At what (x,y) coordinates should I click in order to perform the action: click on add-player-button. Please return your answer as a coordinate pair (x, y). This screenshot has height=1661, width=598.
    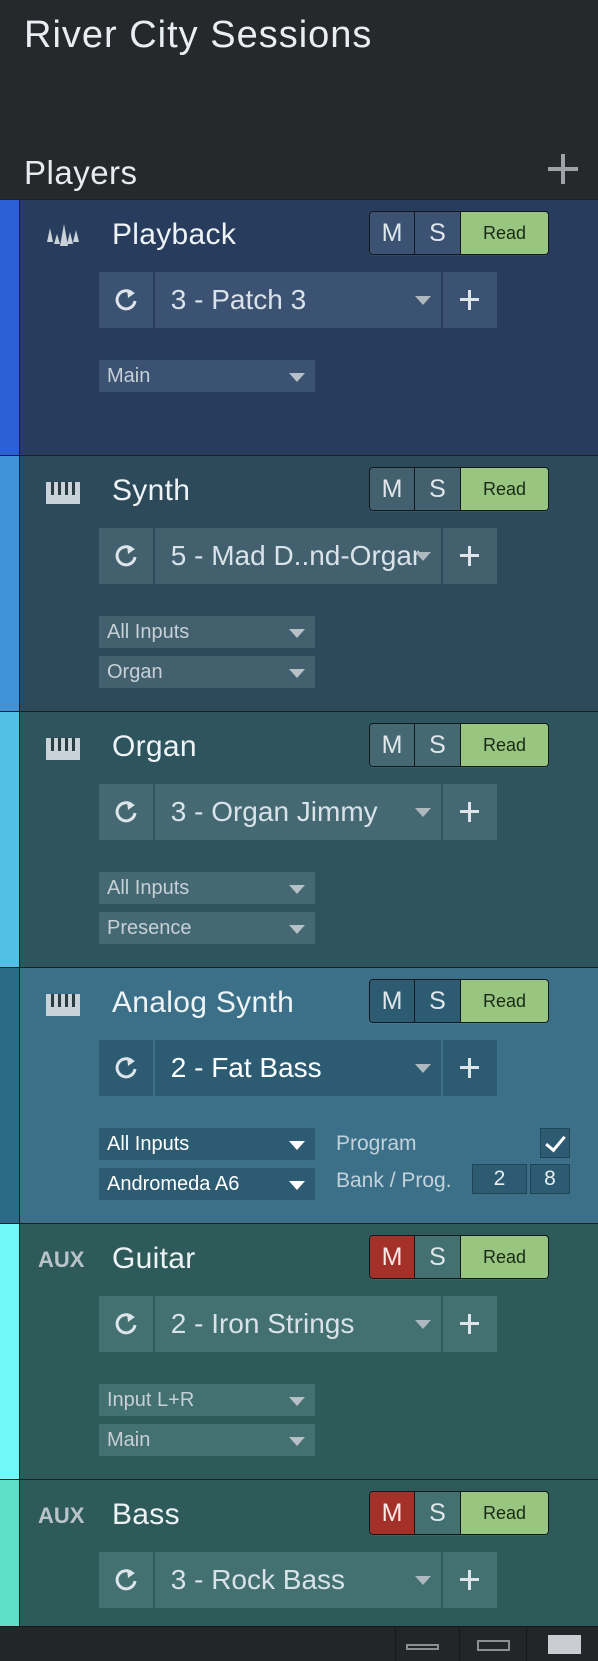
    Looking at the image, I should click on (563, 169).